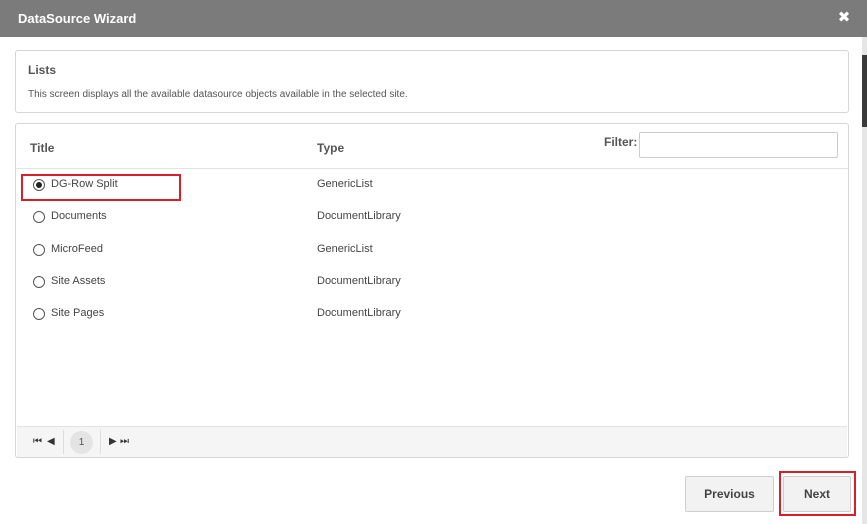  I want to click on pager: ⏮ ◀ 1 ▶ ⏭, so click(432, 441).